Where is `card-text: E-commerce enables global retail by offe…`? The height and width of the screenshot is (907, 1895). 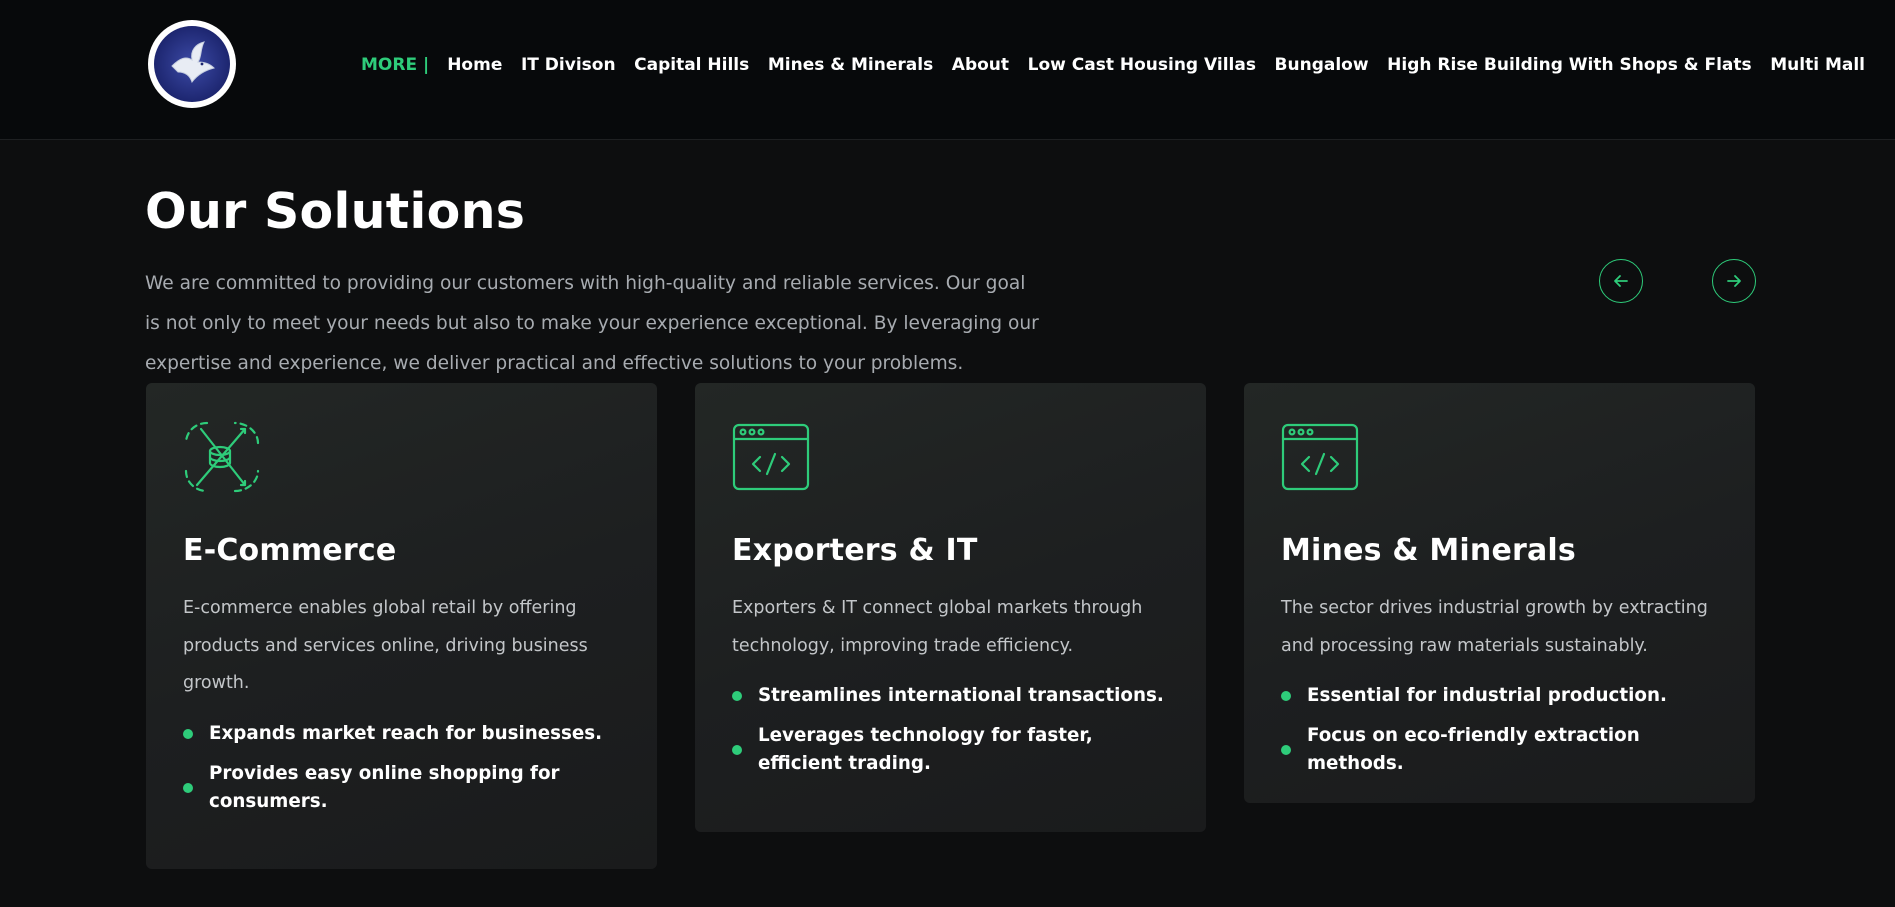 card-text: E-commerce enables global retail by offe… is located at coordinates (385, 645).